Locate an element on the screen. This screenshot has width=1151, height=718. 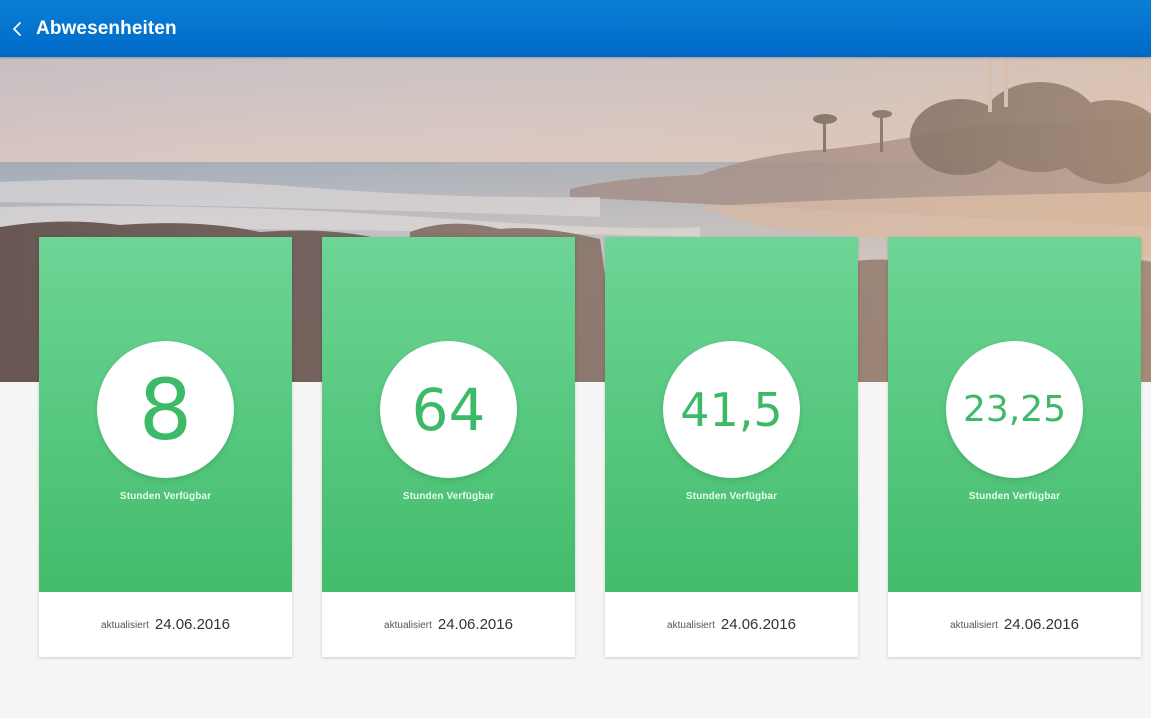
hours-value: 41,5 is located at coordinates (731, 409).